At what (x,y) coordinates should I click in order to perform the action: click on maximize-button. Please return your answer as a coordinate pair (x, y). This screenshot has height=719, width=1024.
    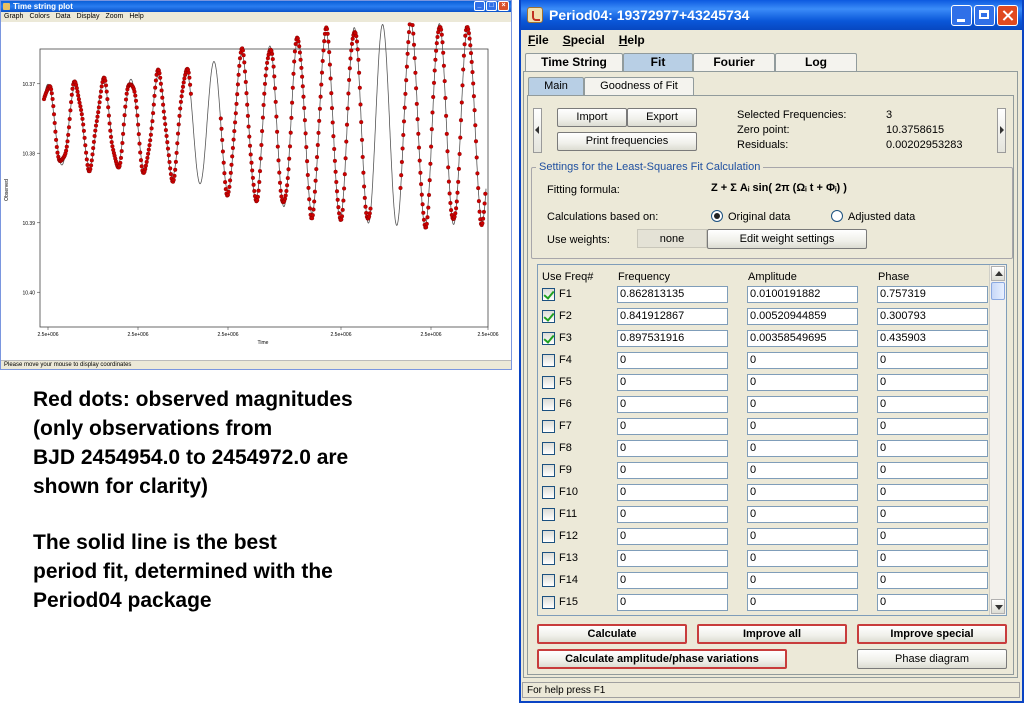
    Looking at the image, I should click on (984, 15).